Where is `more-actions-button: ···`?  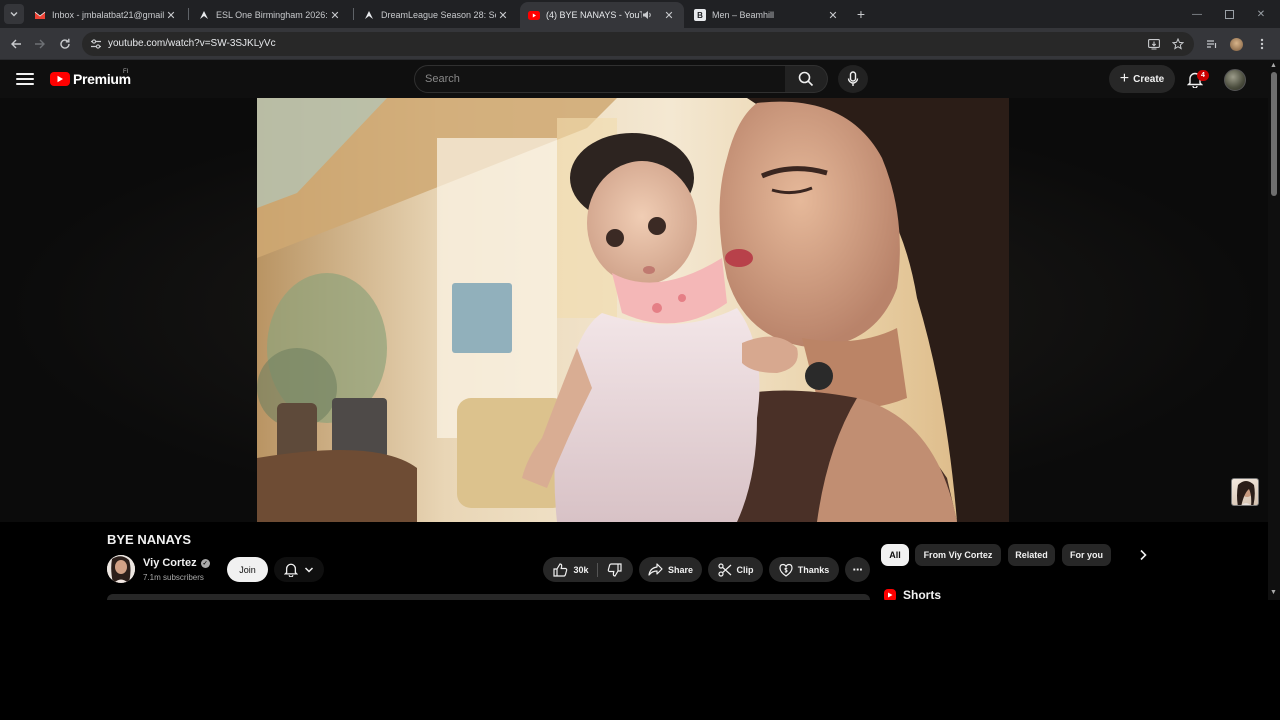 more-actions-button: ··· is located at coordinates (857, 569).